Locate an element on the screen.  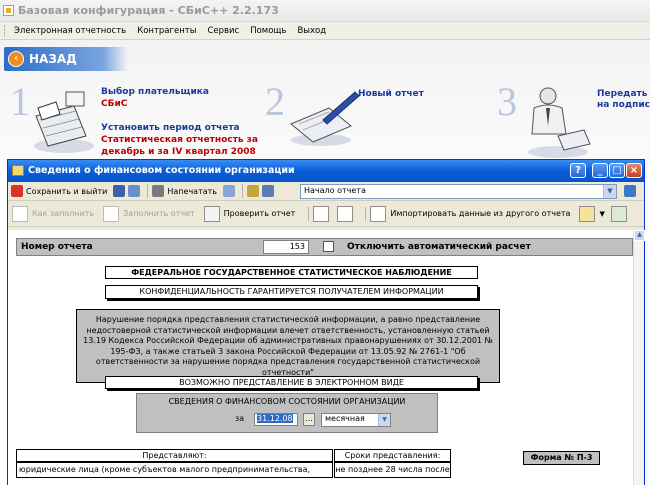
save-exit-button: Сохранить и выйти is located at coordinates (59, 191).